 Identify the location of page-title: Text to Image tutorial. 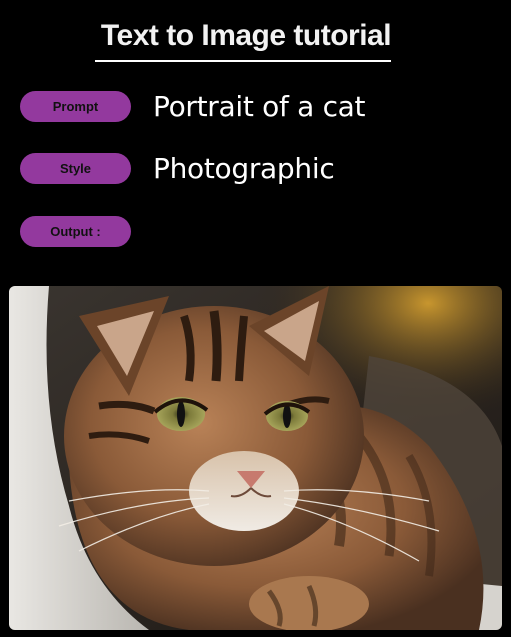
(246, 35).